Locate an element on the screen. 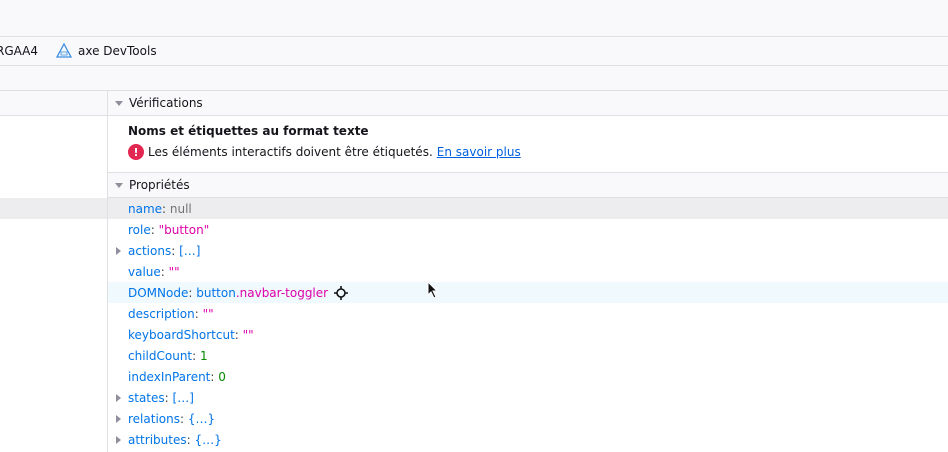  dom-node-tag: button is located at coordinates (216, 293).